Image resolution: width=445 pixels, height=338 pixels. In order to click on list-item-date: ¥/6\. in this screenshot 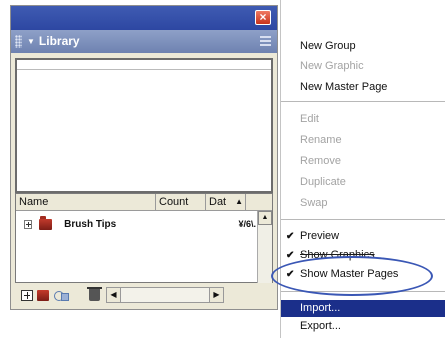, I will do `click(247, 224)`.